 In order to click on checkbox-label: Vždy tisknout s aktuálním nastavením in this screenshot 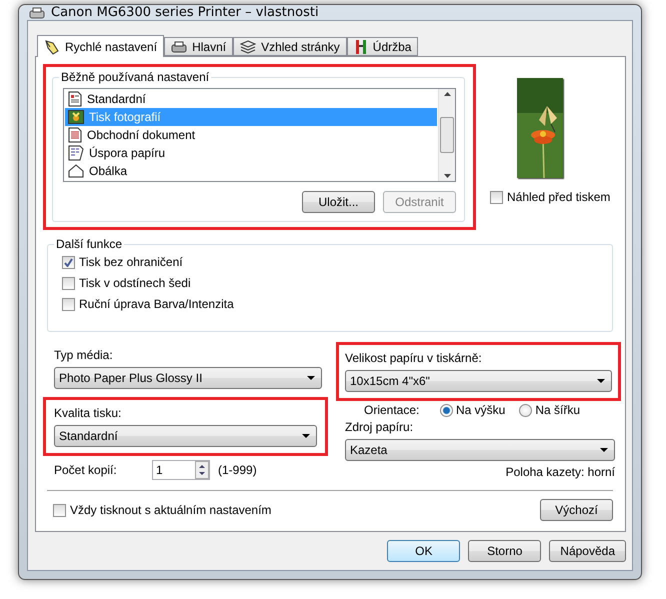, I will do `click(171, 510)`.